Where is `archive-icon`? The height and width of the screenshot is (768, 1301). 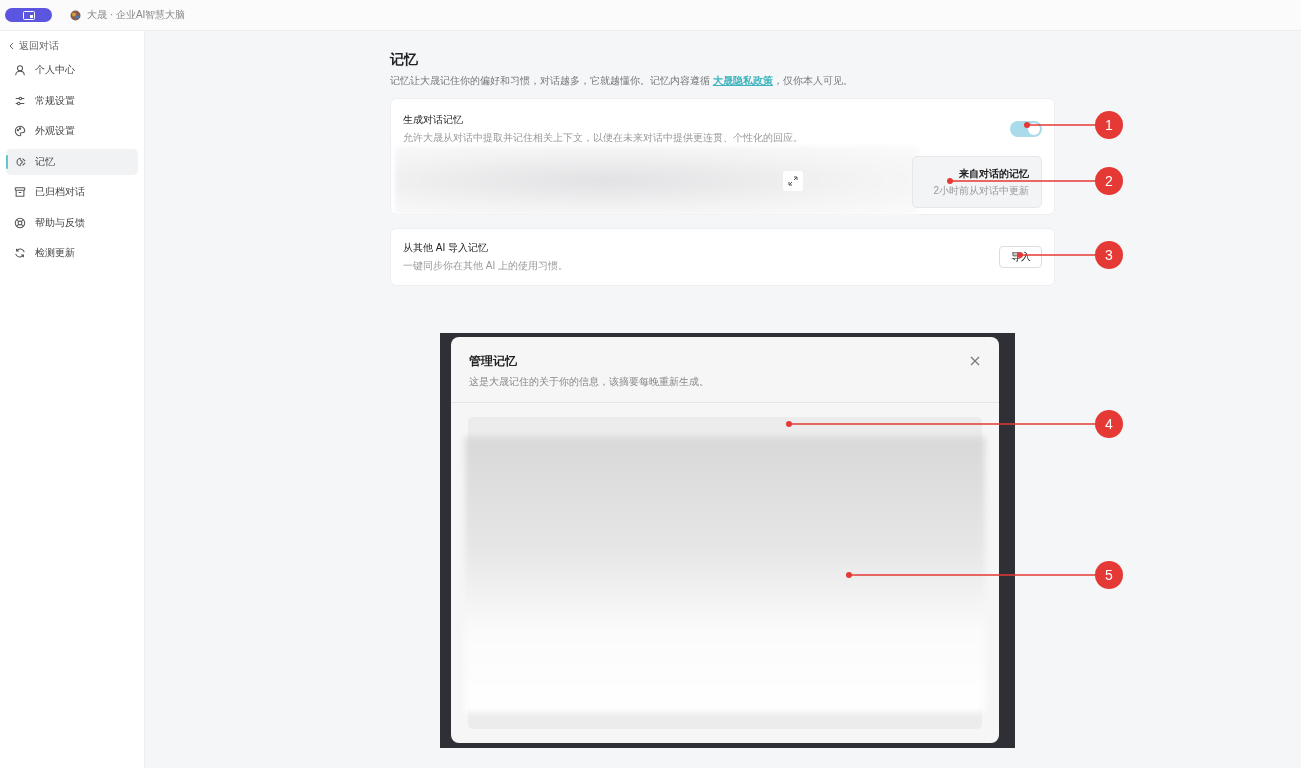 archive-icon is located at coordinates (20, 192).